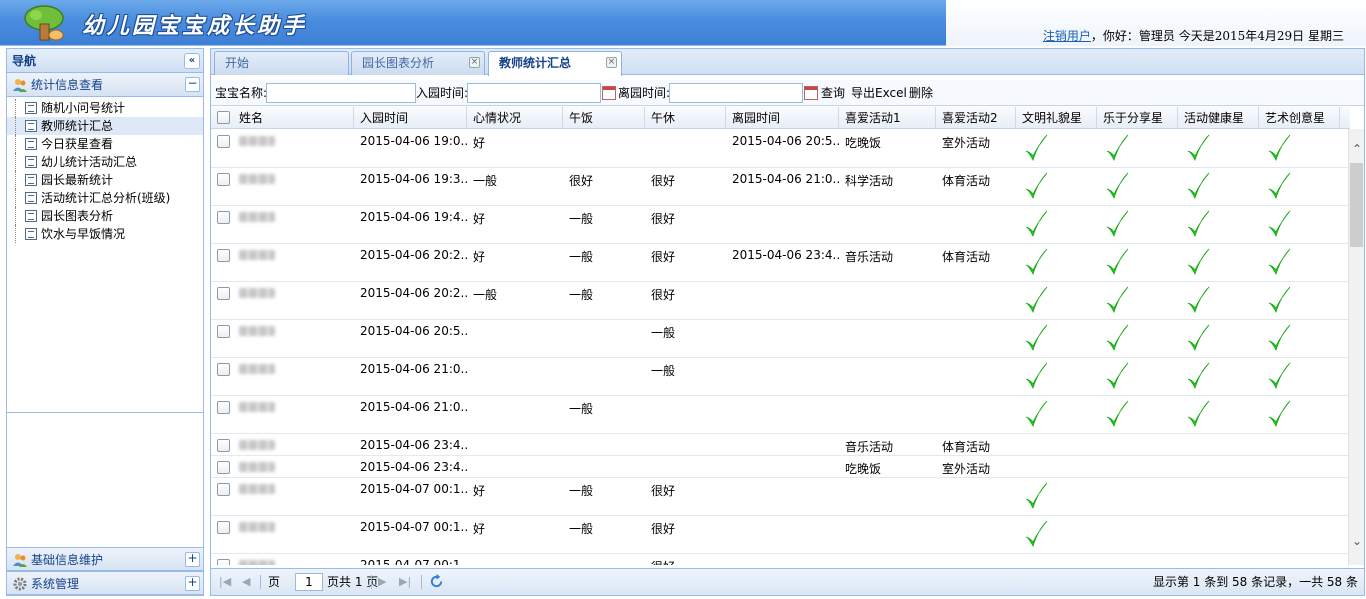  I want to click on tree-item: 活动统计汇总分析(班级), so click(105, 198).